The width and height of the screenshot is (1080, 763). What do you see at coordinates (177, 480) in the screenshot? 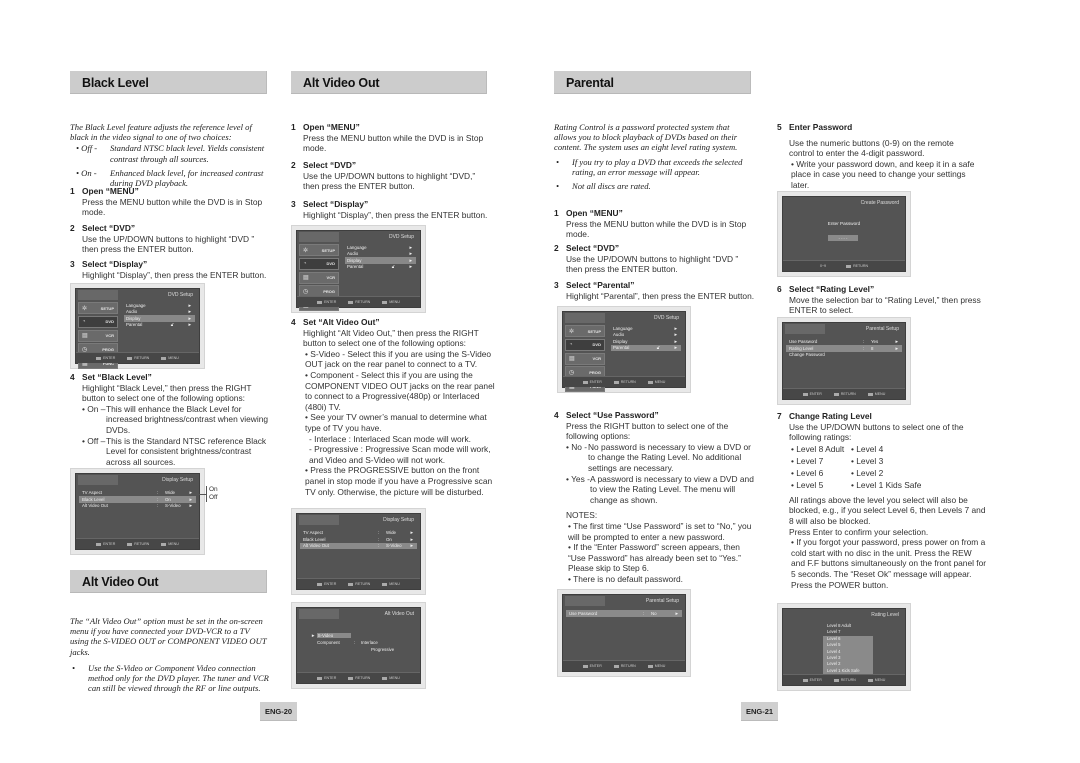
I see `screen-title: Display Setup` at bounding box center [177, 480].